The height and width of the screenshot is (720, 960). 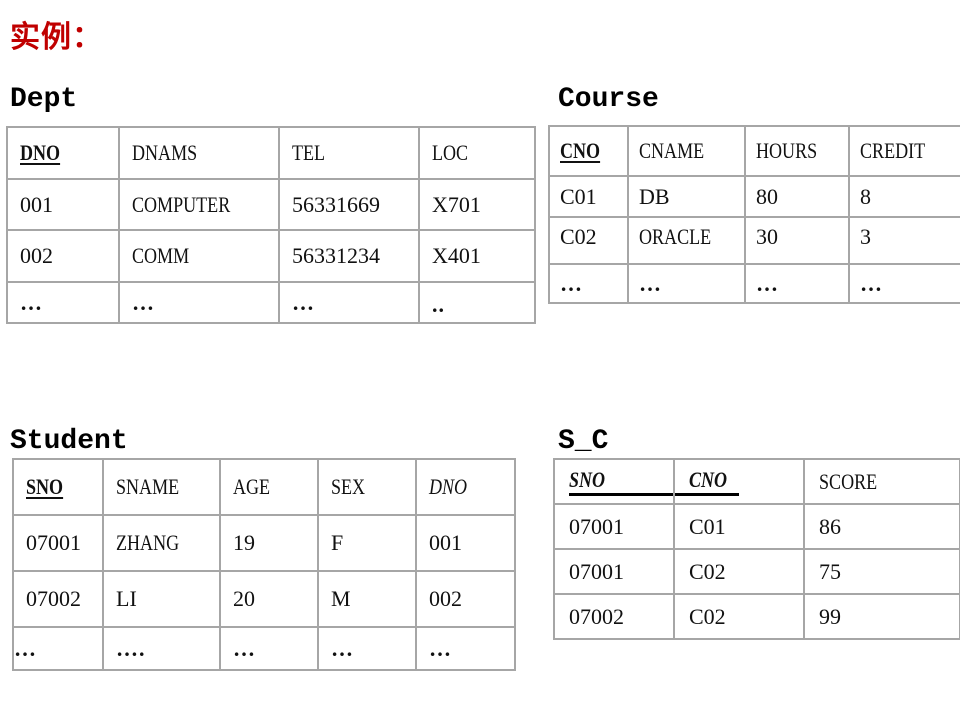 What do you see at coordinates (161, 648) in the screenshot?
I see `table-cell: ….` at bounding box center [161, 648].